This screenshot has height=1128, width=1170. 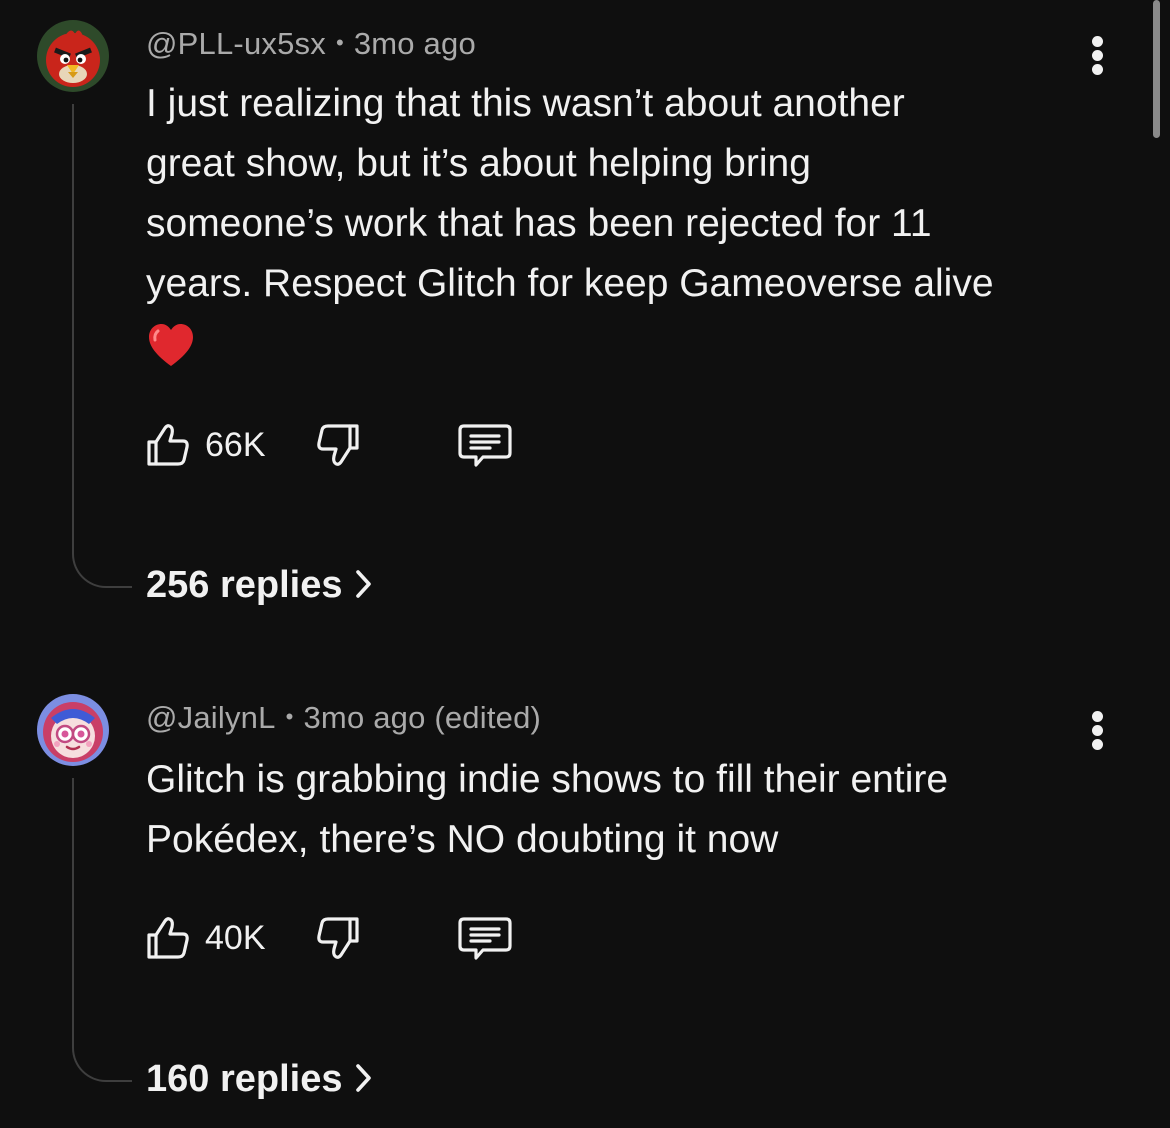 What do you see at coordinates (102, 930) in the screenshot?
I see `thread-connector-line` at bounding box center [102, 930].